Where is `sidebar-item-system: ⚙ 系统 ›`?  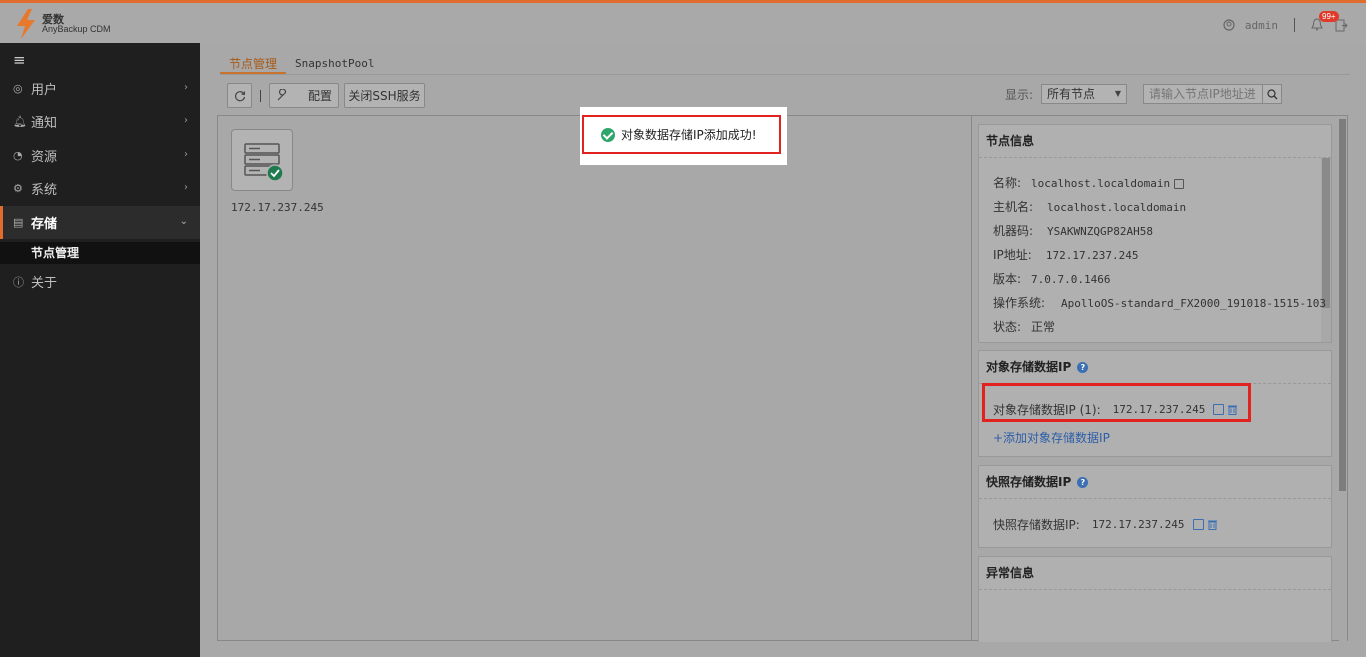 sidebar-item-system: ⚙ 系统 › is located at coordinates (100, 188).